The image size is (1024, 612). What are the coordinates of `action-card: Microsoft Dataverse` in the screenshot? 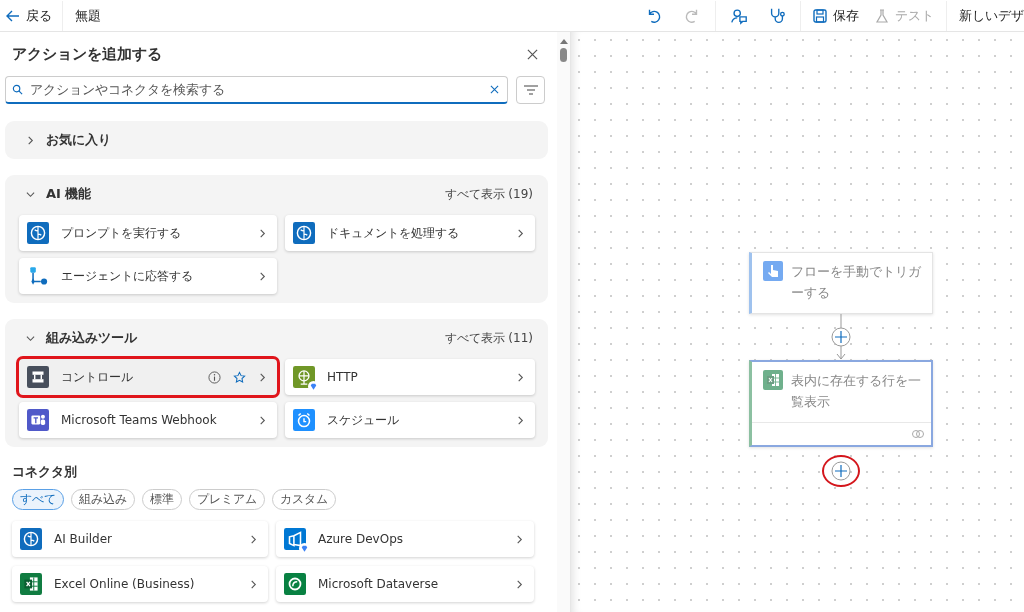 It's located at (405, 584).